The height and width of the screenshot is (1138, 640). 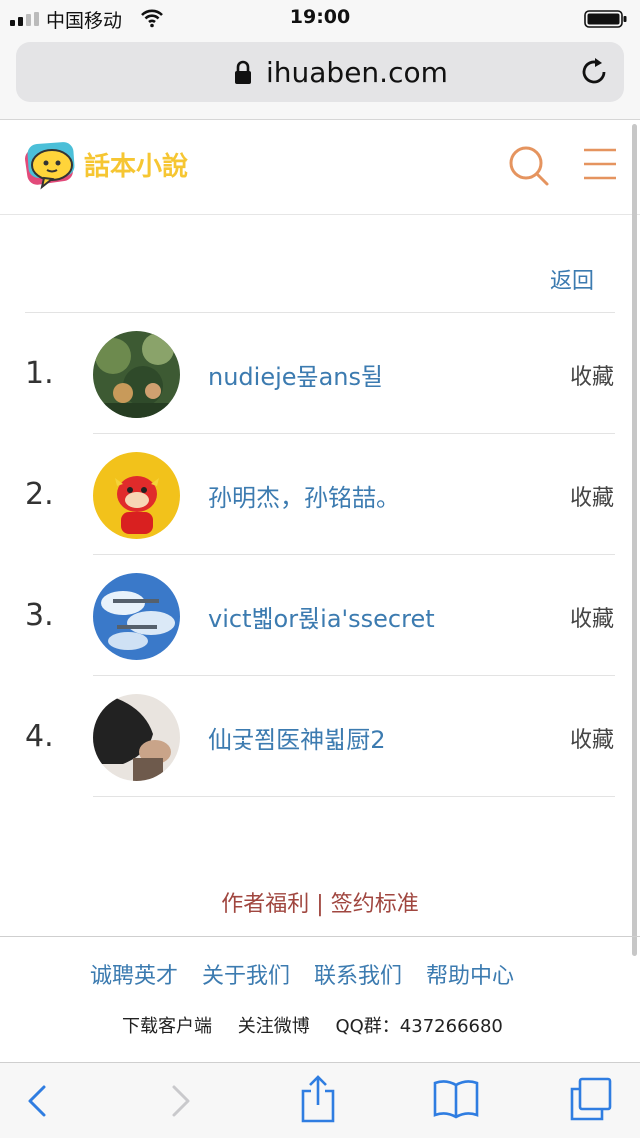 I want to click on user-name-link: vict볣or뢵ia'ssecret, so click(x=321, y=616).